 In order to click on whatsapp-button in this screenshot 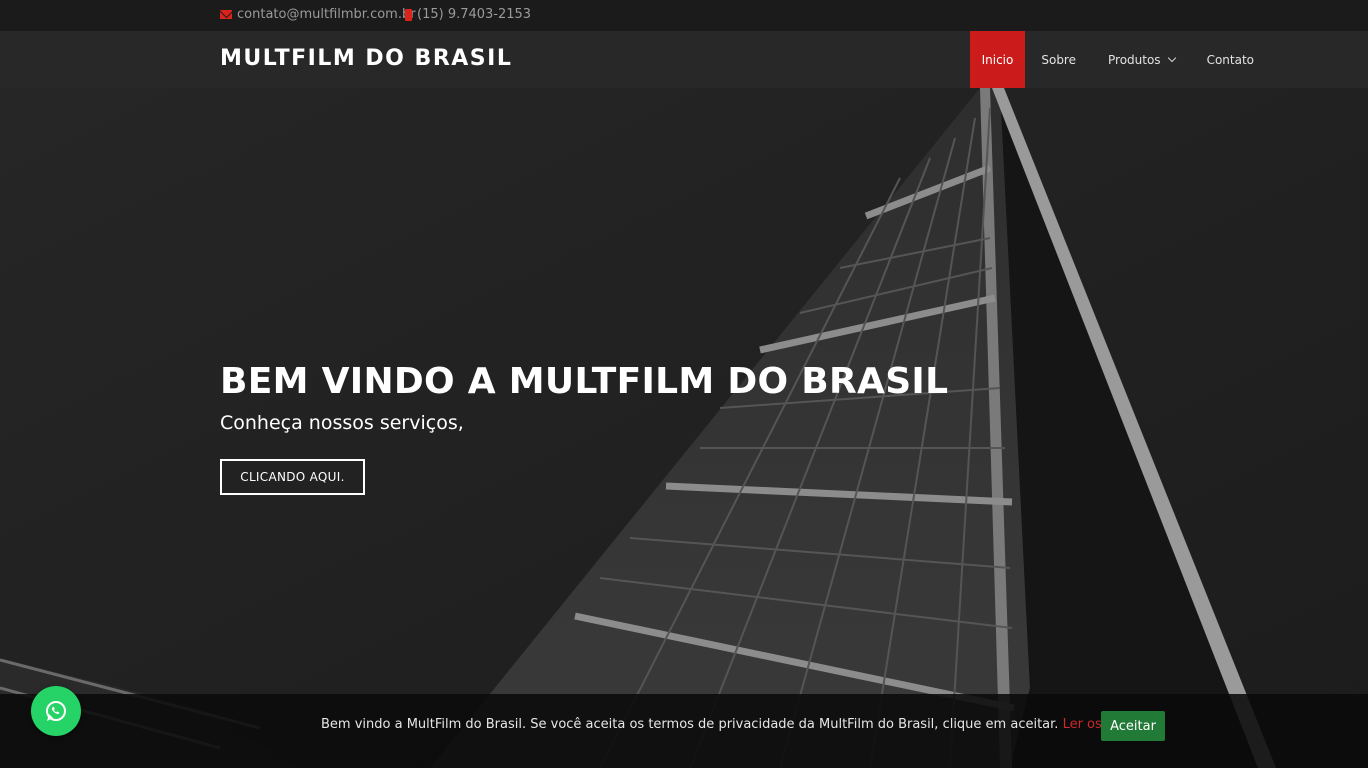, I will do `click(56, 711)`.